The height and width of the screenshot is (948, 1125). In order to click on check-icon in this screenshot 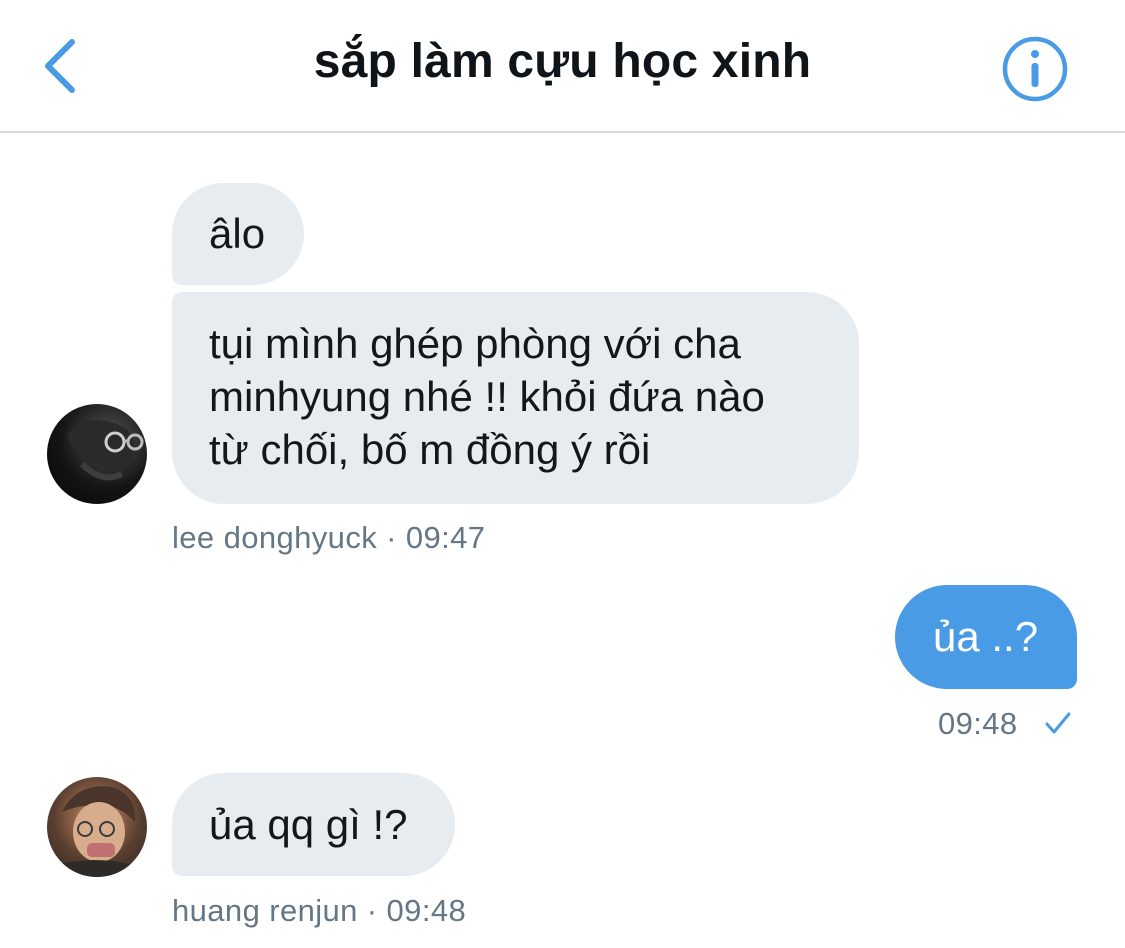, I will do `click(1058, 723)`.